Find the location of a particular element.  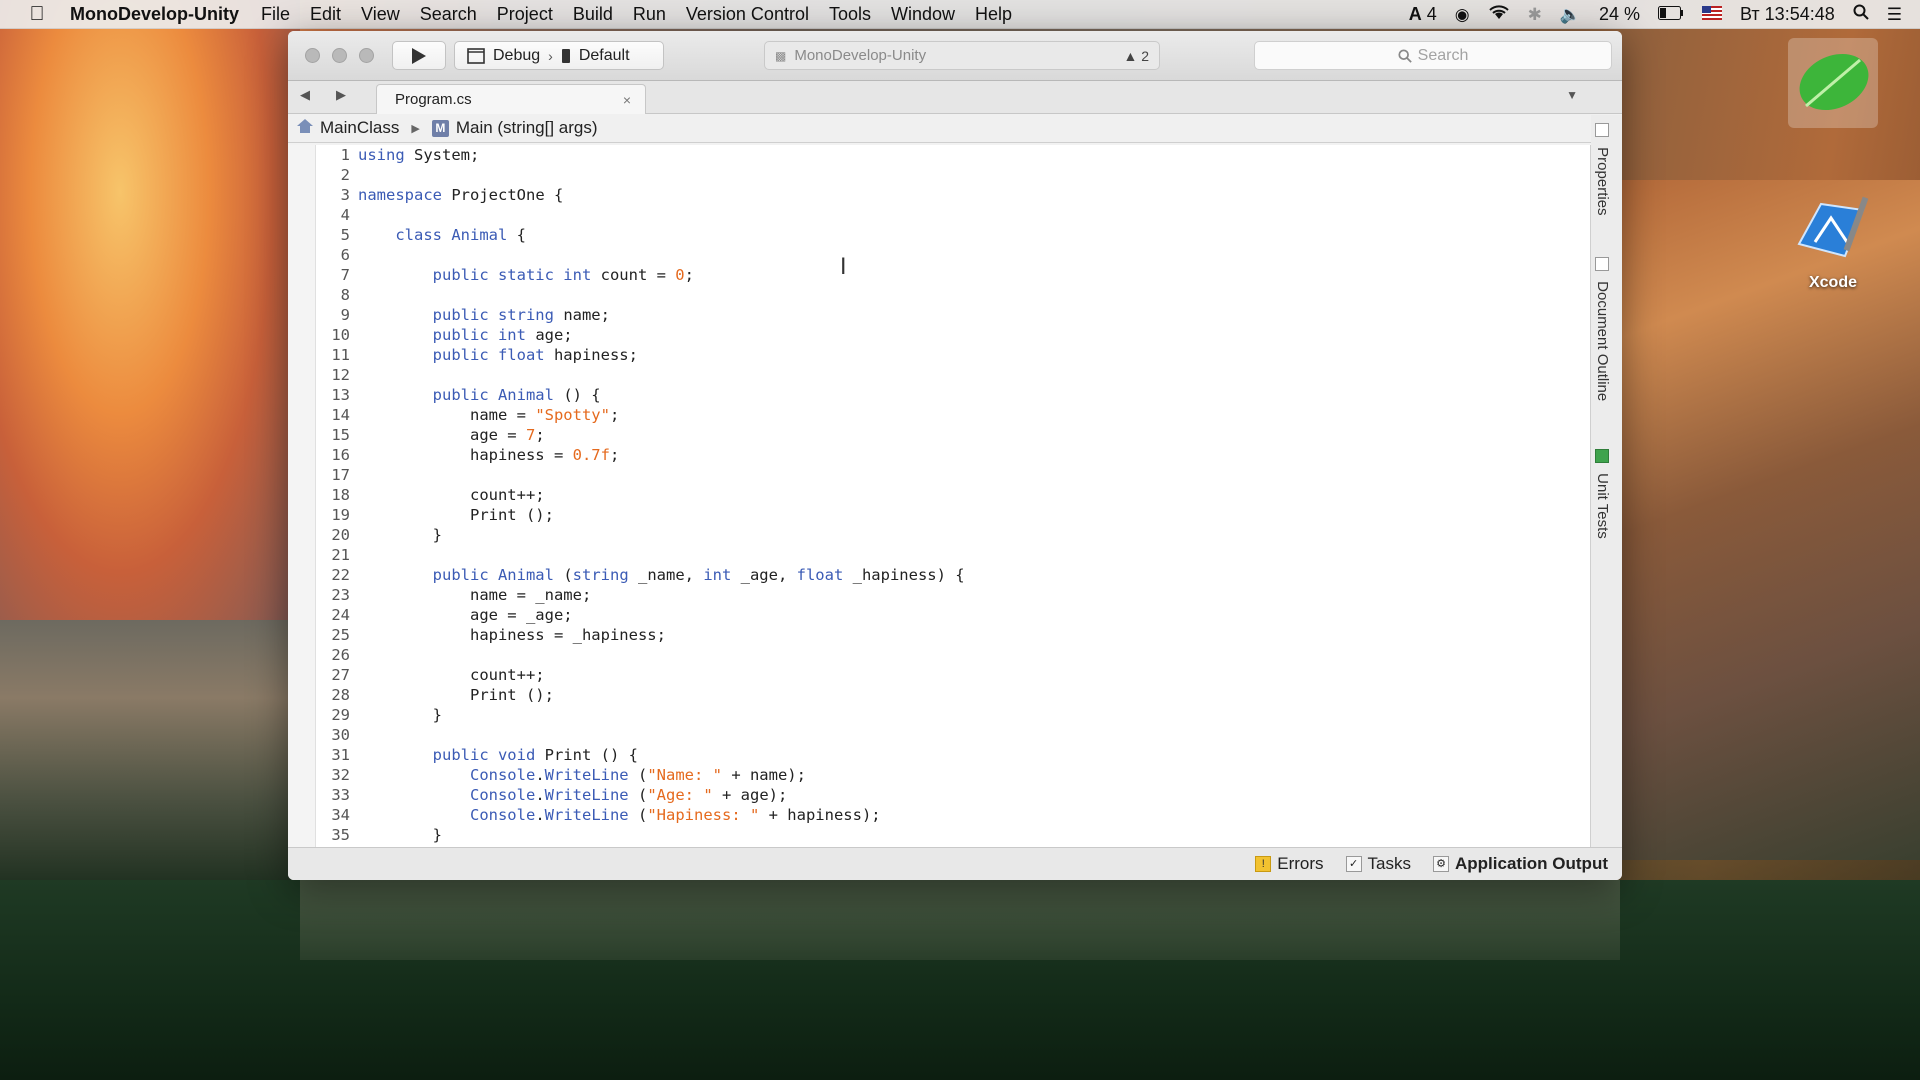

code-line: 23 name = _name; is located at coordinates (640, 595).